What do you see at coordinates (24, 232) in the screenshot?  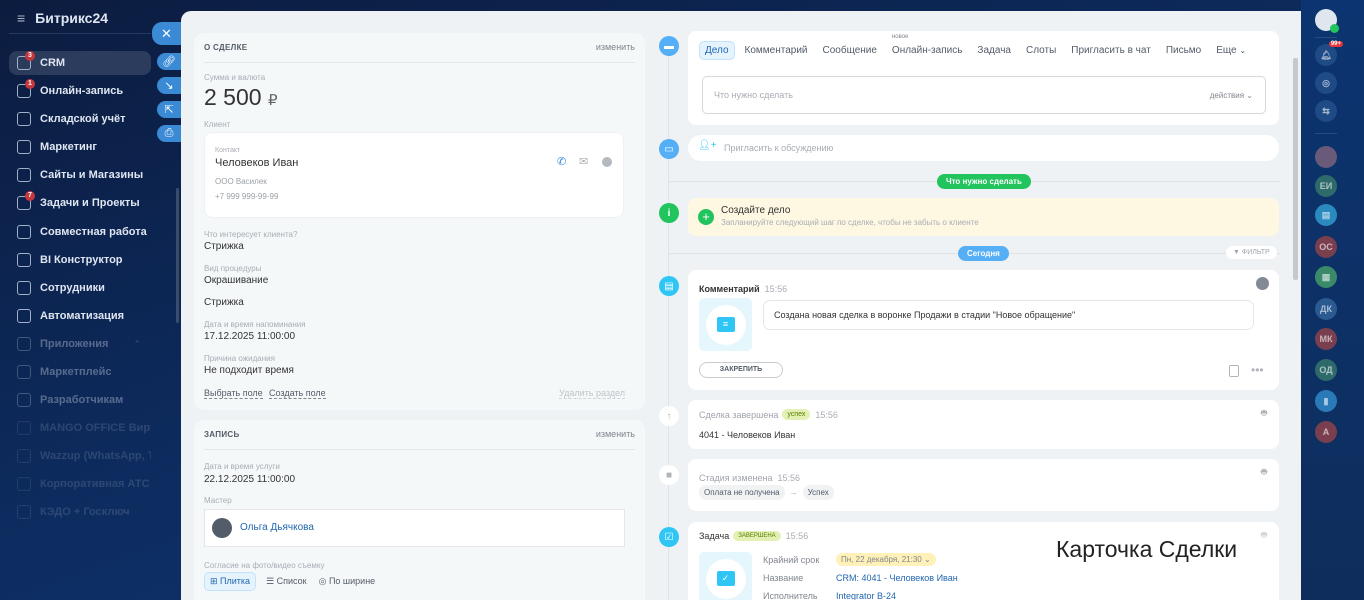 I see `collab-icon` at bounding box center [24, 232].